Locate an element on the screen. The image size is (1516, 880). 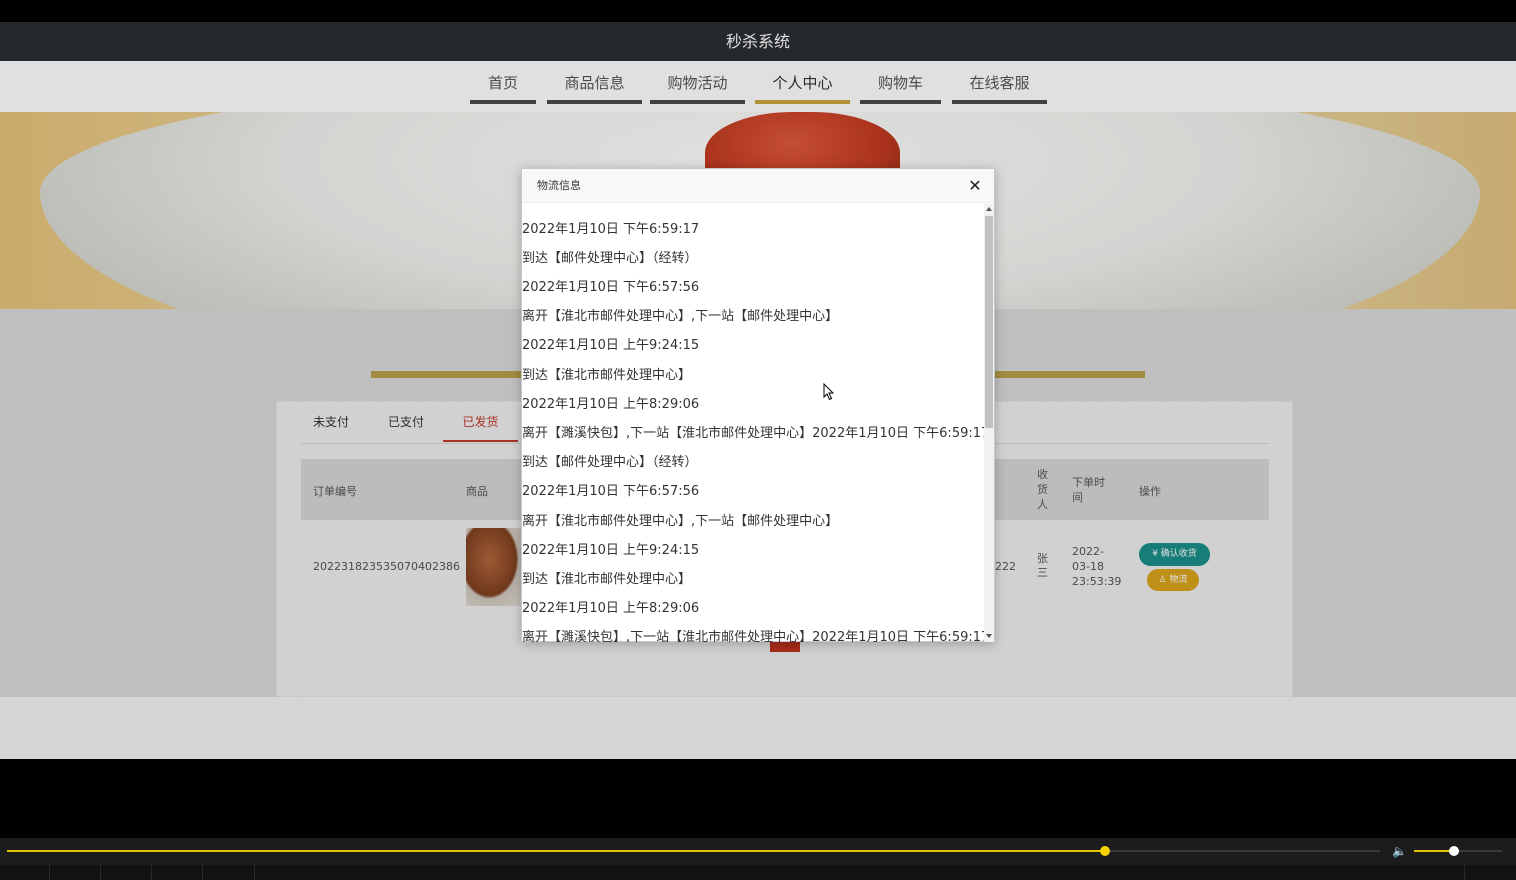
modal-scrollbar is located at coordinates (989, 423).